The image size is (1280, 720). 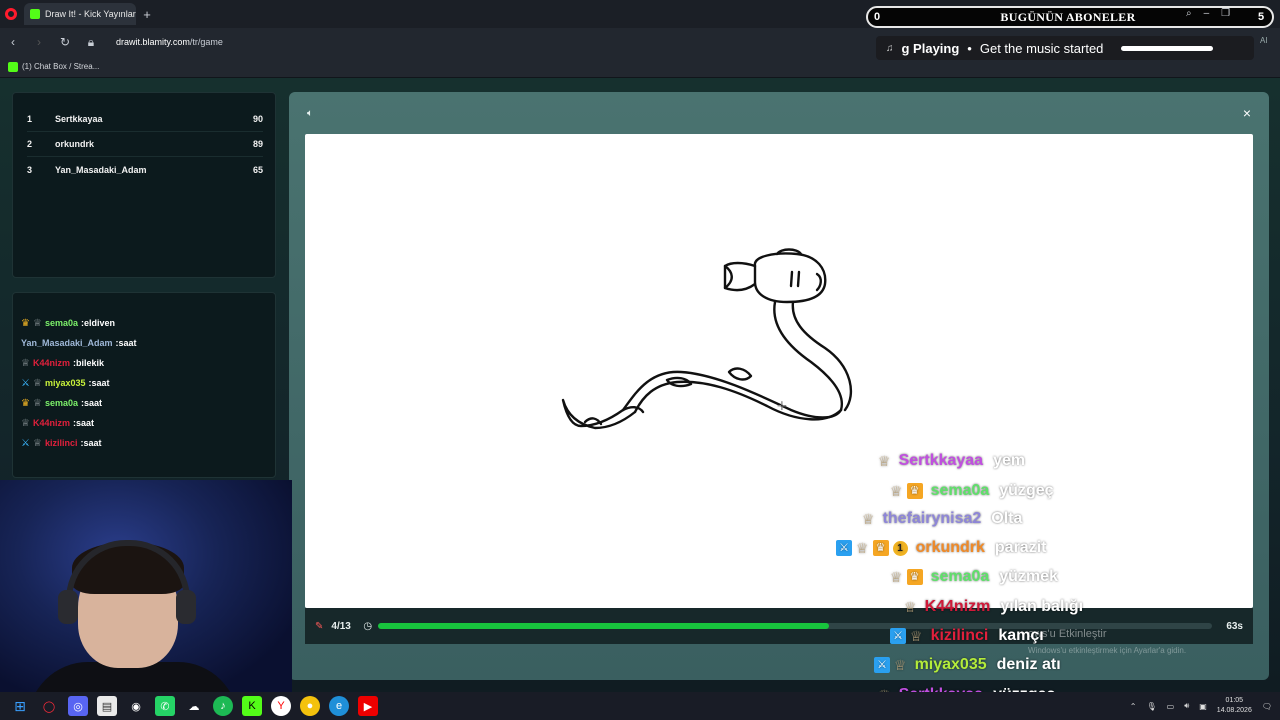 I want to click on search-icon: ⌕, so click(x=1189, y=13).